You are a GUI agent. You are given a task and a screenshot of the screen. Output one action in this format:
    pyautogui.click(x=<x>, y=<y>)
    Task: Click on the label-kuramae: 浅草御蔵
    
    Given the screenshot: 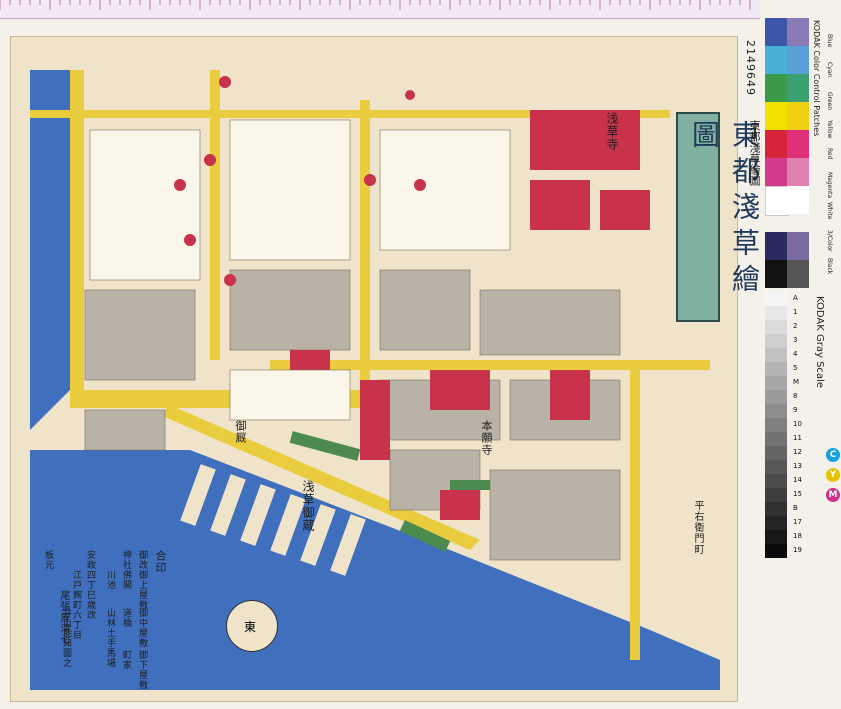 What is the action you would take?
    pyautogui.click(x=308, y=506)
    